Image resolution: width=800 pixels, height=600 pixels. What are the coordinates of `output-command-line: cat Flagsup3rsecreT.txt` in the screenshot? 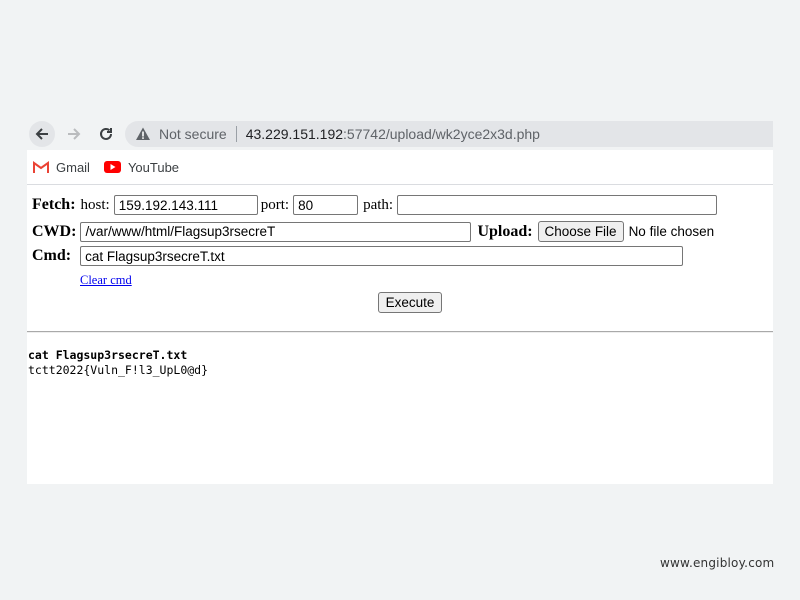 It's located at (108, 355).